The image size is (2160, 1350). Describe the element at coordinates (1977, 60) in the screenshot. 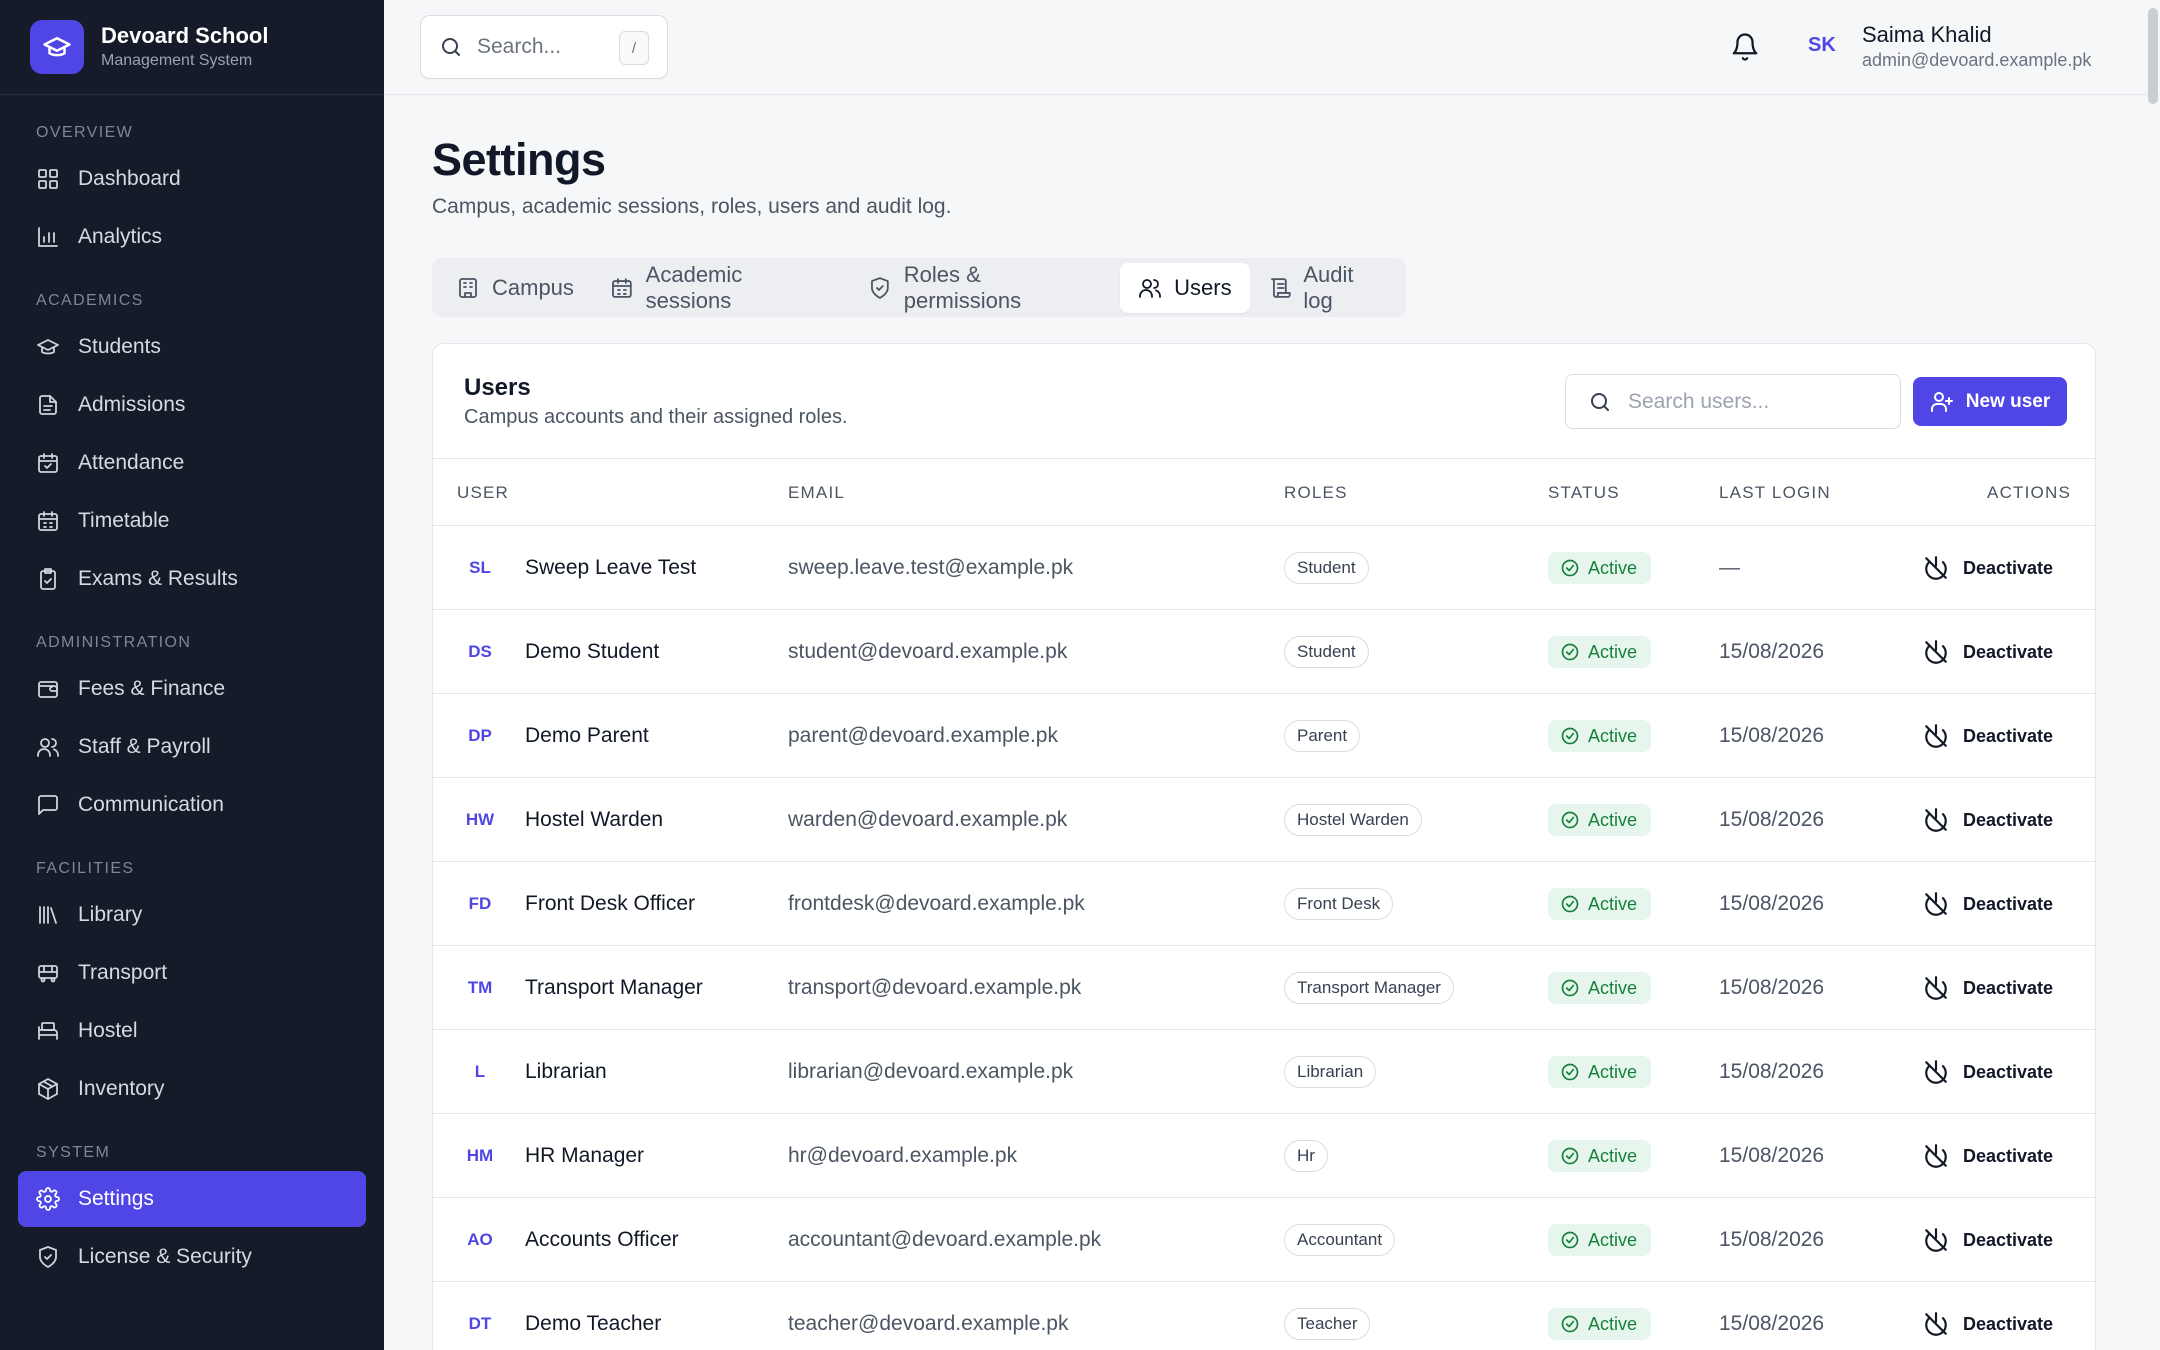

I see `user-email: admin@devoard.example.pk` at that location.